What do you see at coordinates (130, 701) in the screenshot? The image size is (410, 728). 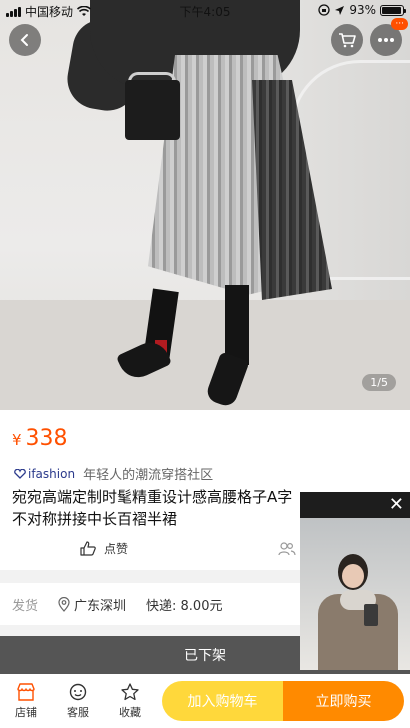 I see `favorite-tab: 收藏` at bounding box center [130, 701].